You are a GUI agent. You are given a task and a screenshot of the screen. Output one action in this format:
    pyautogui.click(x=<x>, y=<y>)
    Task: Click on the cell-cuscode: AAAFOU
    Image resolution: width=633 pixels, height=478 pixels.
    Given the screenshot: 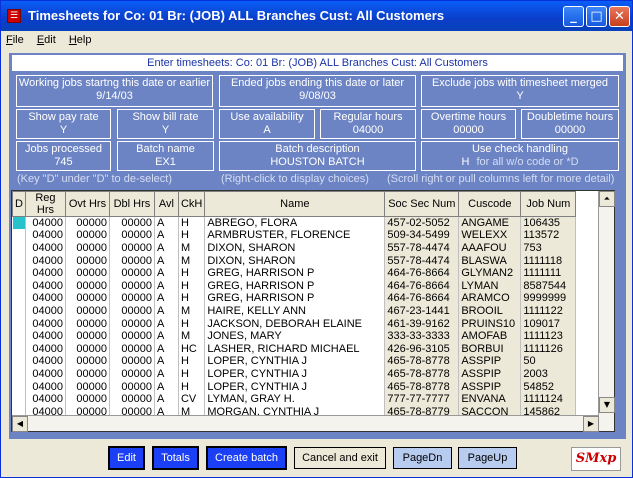 What is the action you would take?
    pyautogui.click(x=490, y=248)
    